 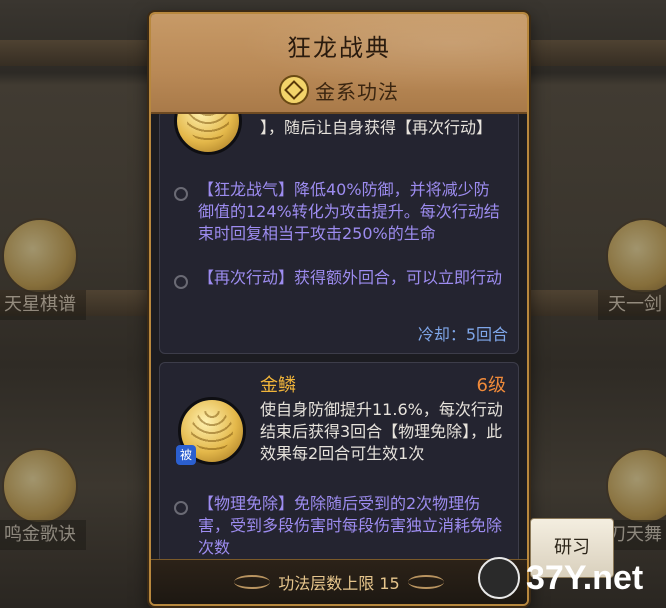 I want to click on bg-item-label: 天星棋谱, so click(x=43, y=305).